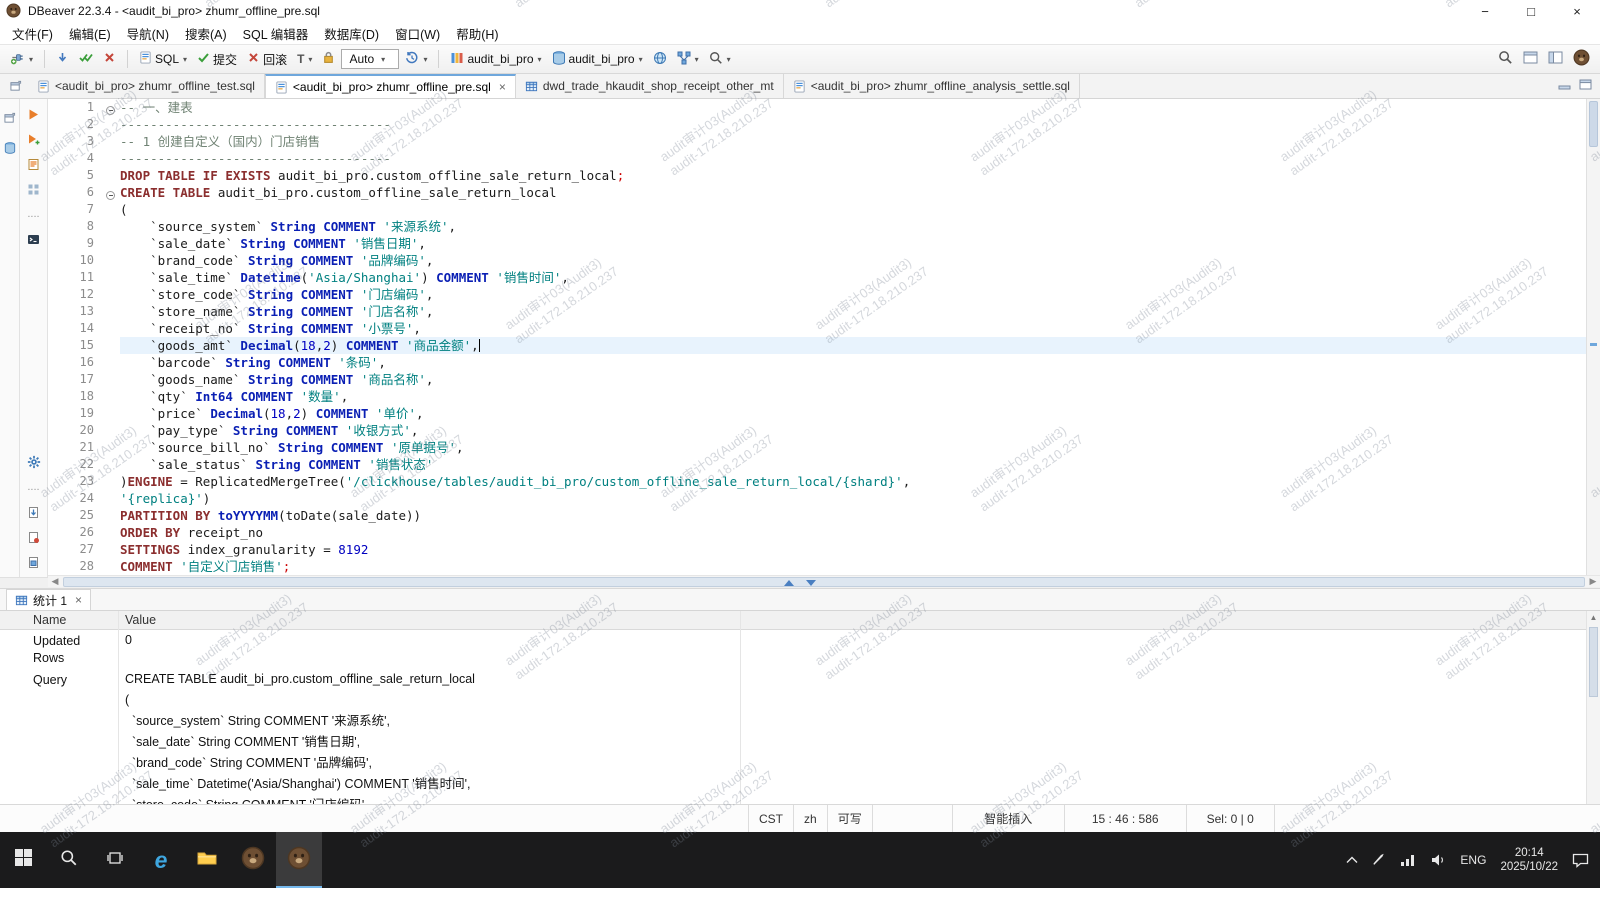 Image resolution: width=1600 pixels, height=900 pixels. I want to click on code-line: 8 `source_system` String COMMENT '来源系统',, so click(817, 226).